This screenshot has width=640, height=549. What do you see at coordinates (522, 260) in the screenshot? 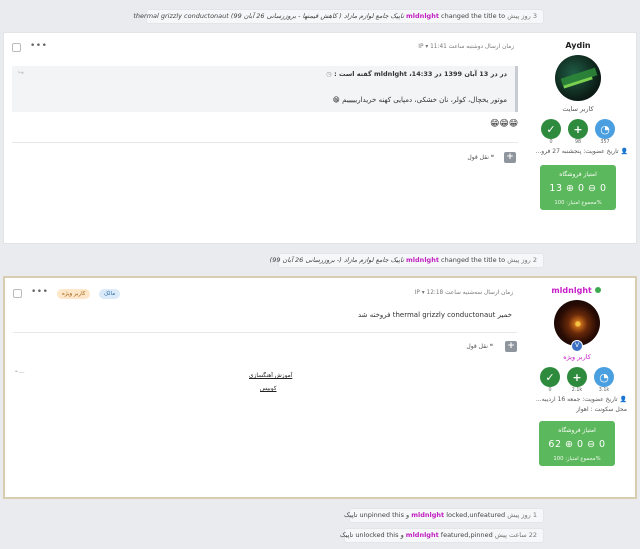
I see `event-time: 2 روز پیش` at bounding box center [522, 260].